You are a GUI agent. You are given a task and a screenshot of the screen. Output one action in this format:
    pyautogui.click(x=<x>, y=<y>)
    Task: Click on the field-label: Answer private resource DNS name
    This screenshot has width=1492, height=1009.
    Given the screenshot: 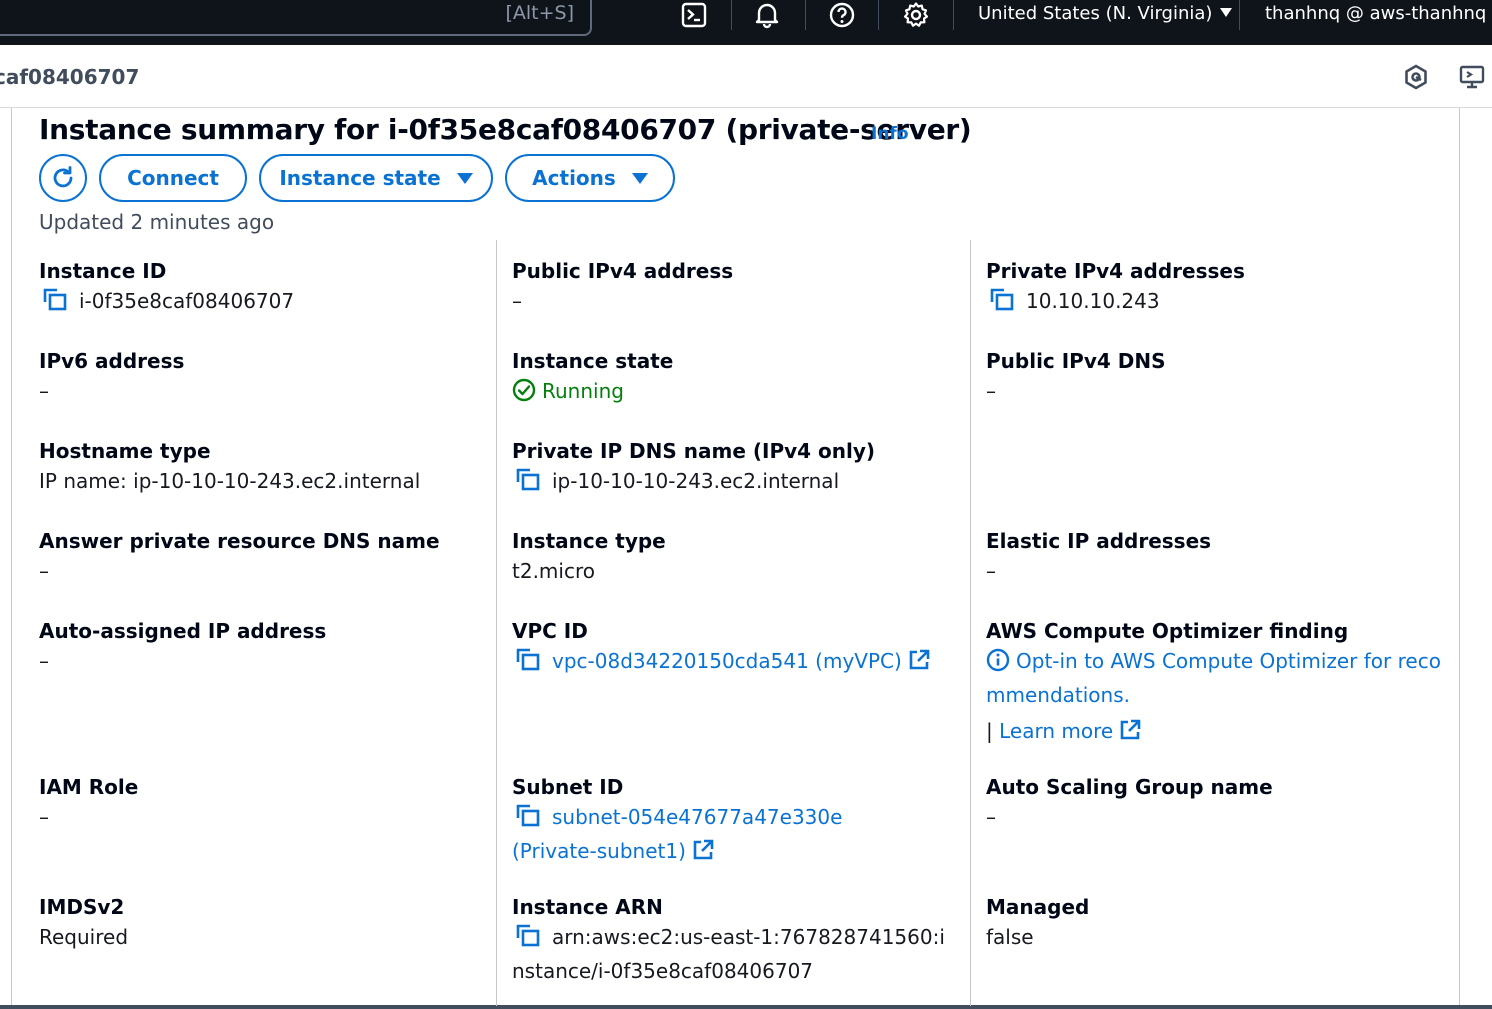 What is the action you would take?
    pyautogui.click(x=239, y=541)
    